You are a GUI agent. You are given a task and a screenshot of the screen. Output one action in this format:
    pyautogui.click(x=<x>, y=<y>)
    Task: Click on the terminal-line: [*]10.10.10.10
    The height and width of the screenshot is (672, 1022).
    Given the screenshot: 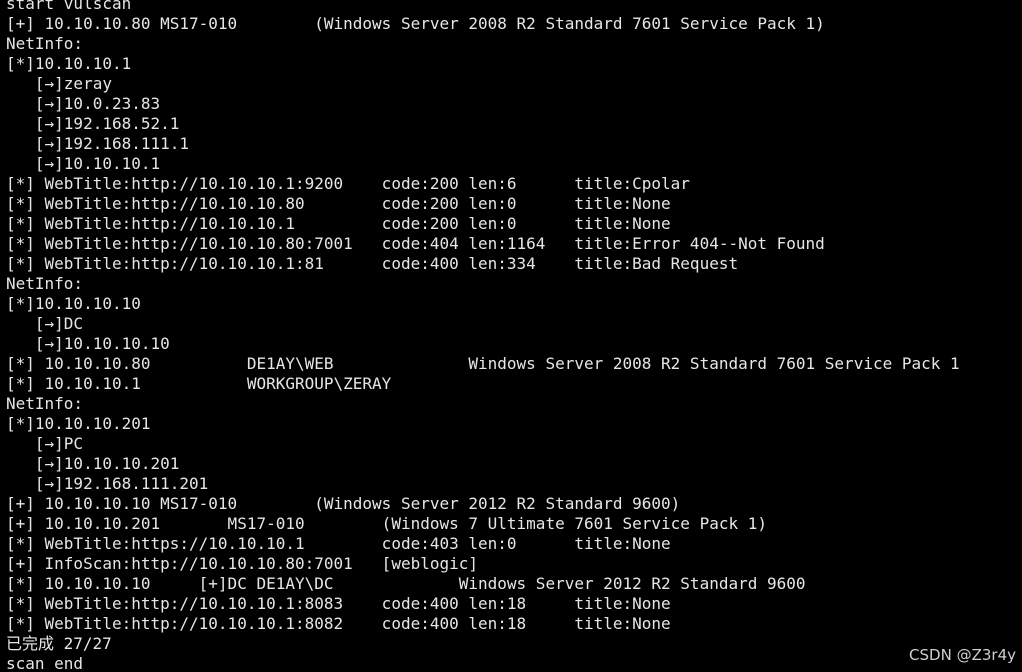 What is the action you would take?
    pyautogui.click(x=73, y=303)
    